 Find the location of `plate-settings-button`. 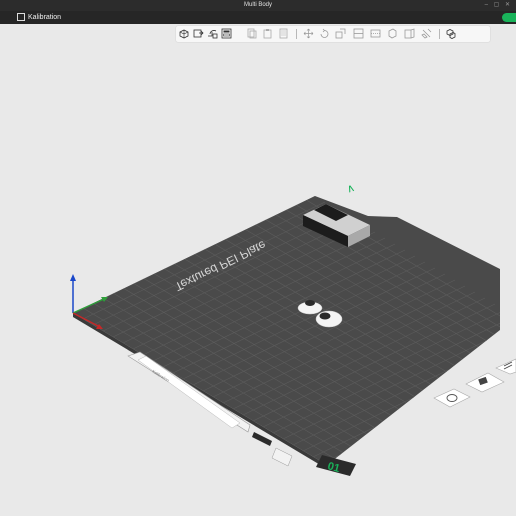

plate-settings-button is located at coordinates (452, 398).